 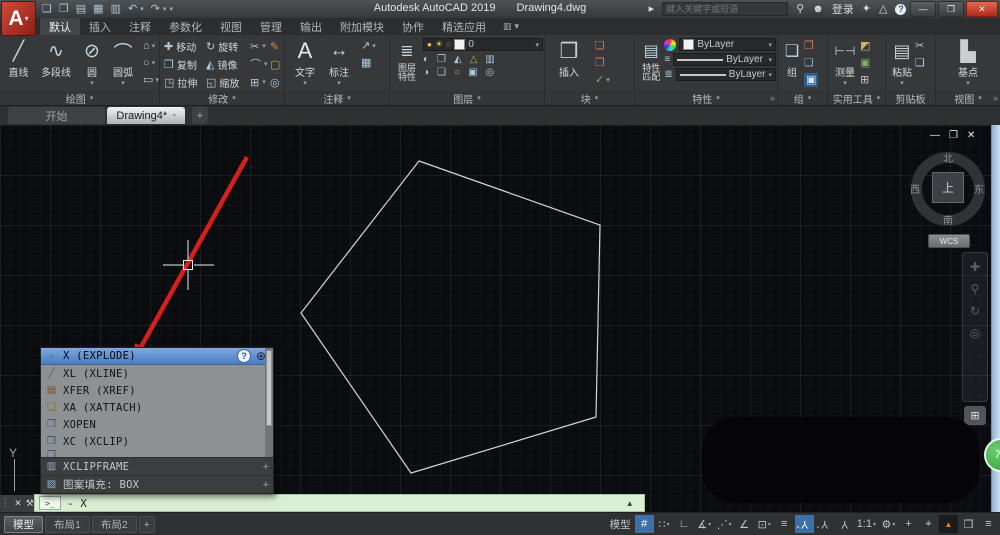 What do you see at coordinates (843, 9) in the screenshot?
I see `signin-label: 登录` at bounding box center [843, 9].